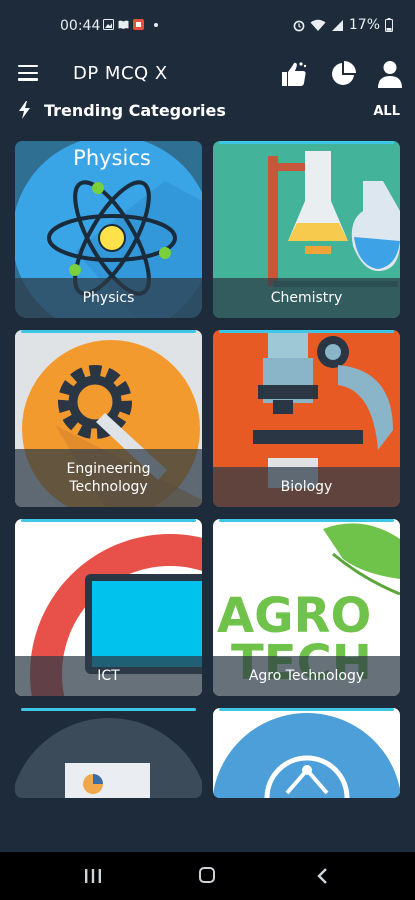  I want to click on category-label: Engineering Technology, so click(108, 478).